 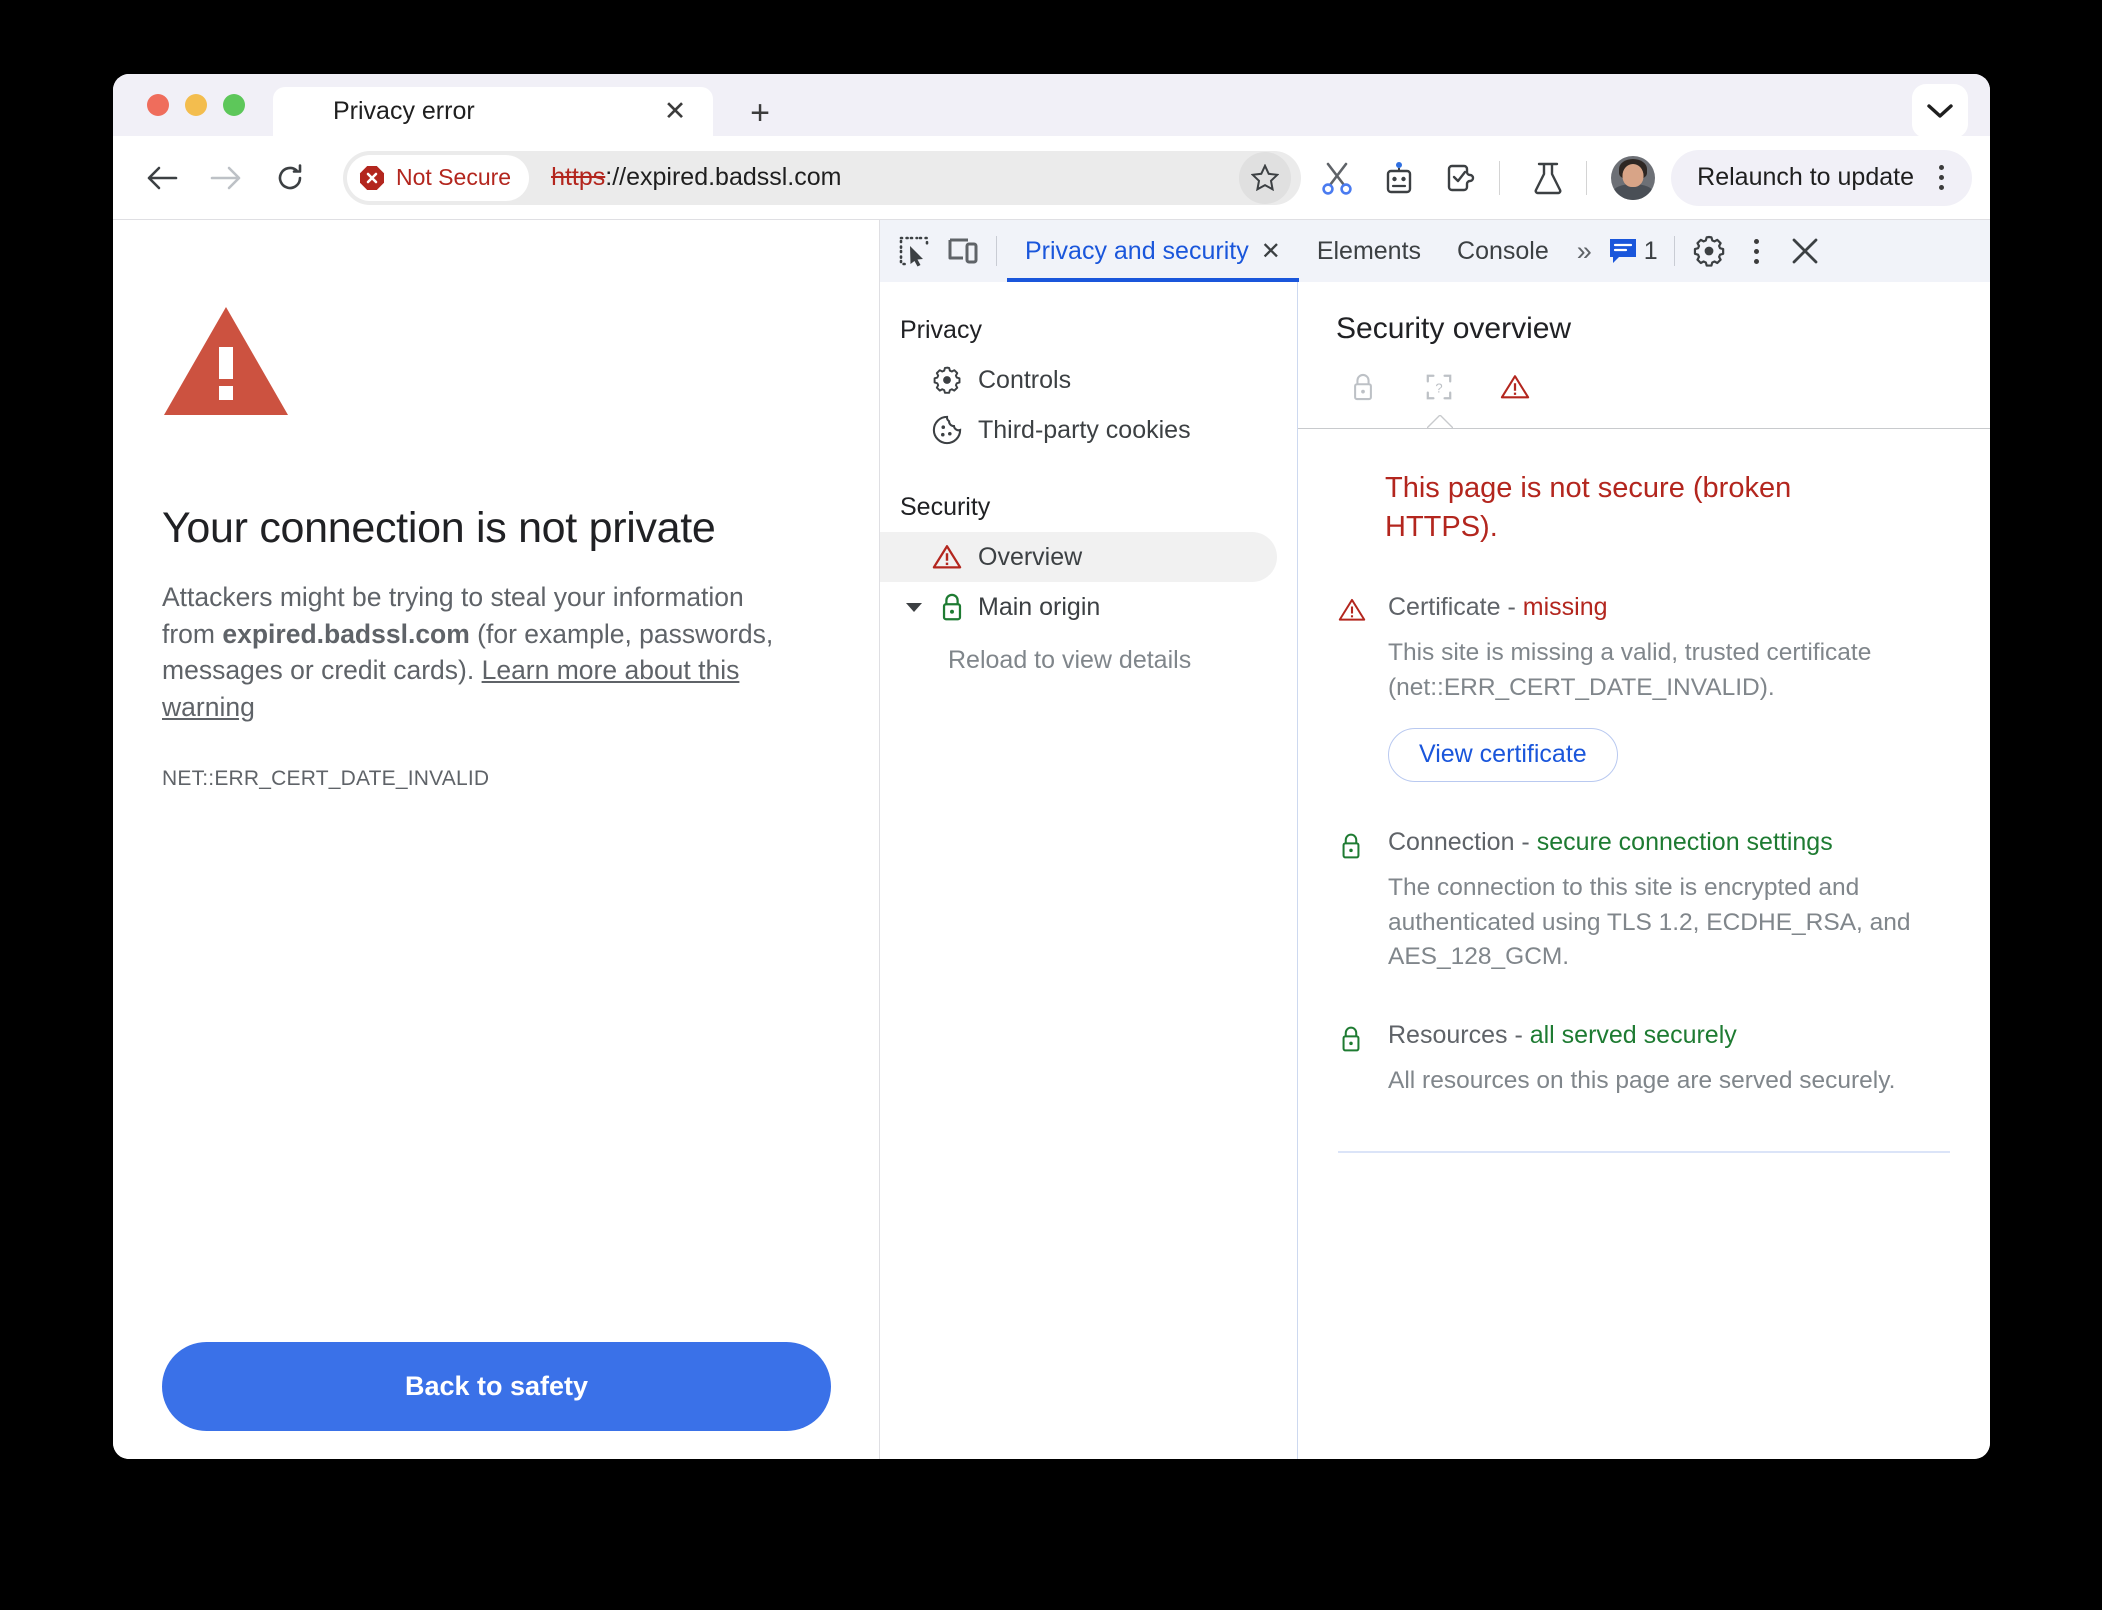 I want to click on not-secure-icon, so click(x=372, y=177).